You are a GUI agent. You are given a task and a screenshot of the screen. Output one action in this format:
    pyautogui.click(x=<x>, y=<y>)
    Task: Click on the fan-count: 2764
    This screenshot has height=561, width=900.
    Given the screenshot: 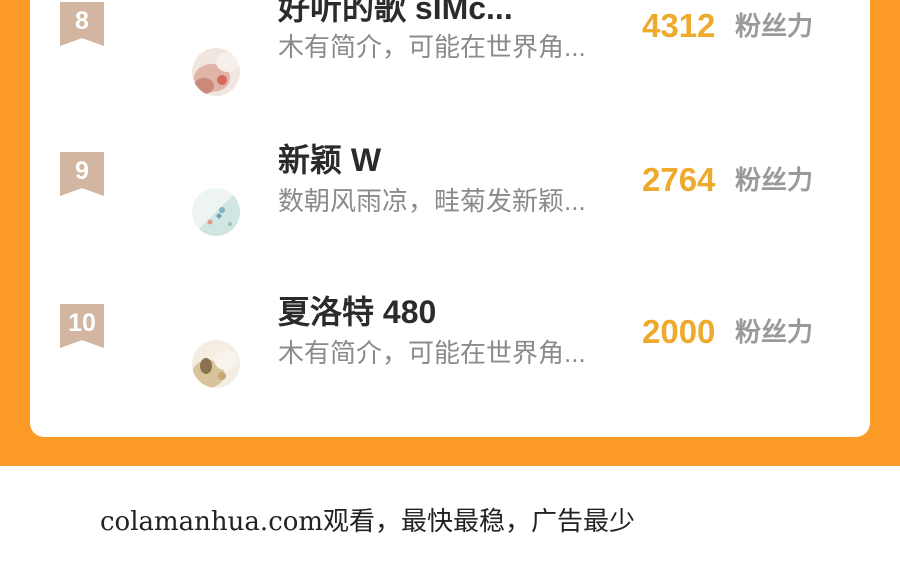 What is the action you would take?
    pyautogui.click(x=679, y=179)
    